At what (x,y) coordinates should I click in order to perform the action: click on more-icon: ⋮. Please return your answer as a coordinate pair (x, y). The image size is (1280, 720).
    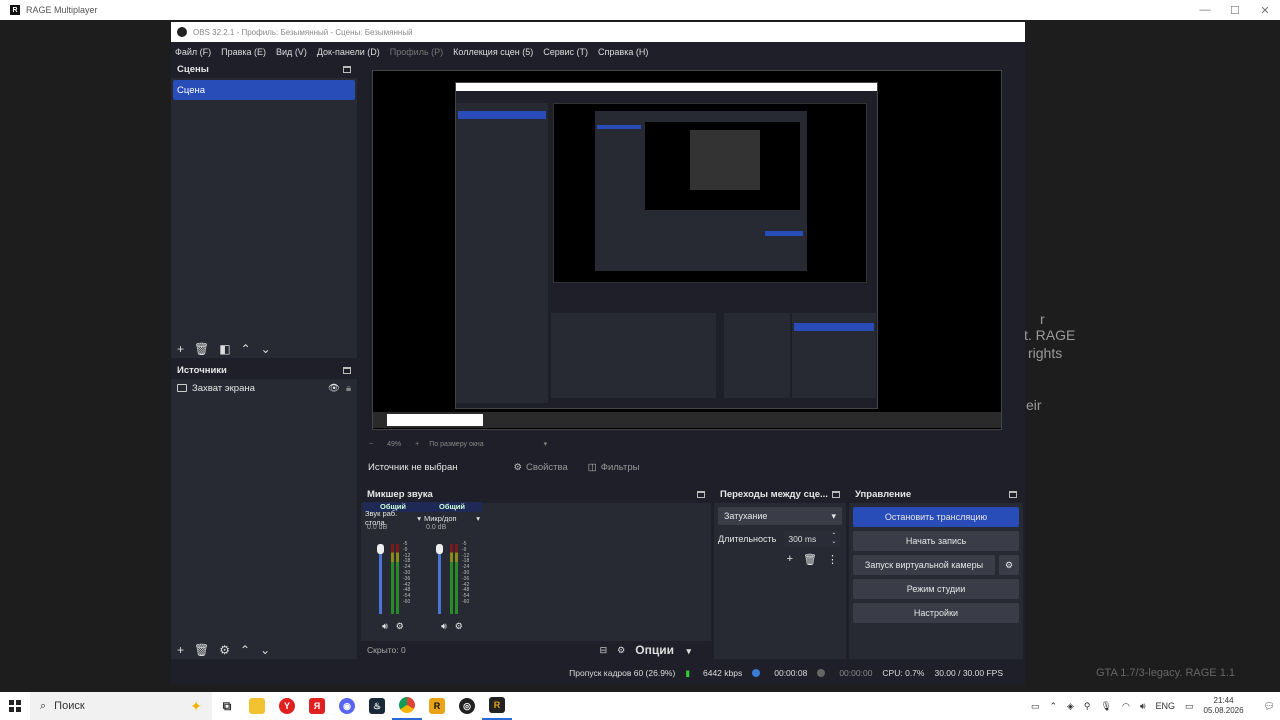
    Looking at the image, I should click on (832, 559).